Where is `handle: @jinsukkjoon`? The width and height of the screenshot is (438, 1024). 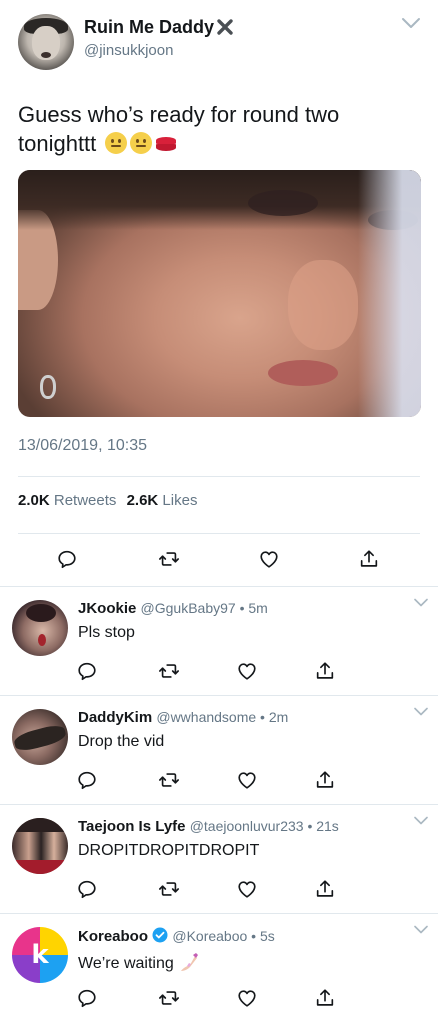 handle: @jinsukkjoon is located at coordinates (128, 50).